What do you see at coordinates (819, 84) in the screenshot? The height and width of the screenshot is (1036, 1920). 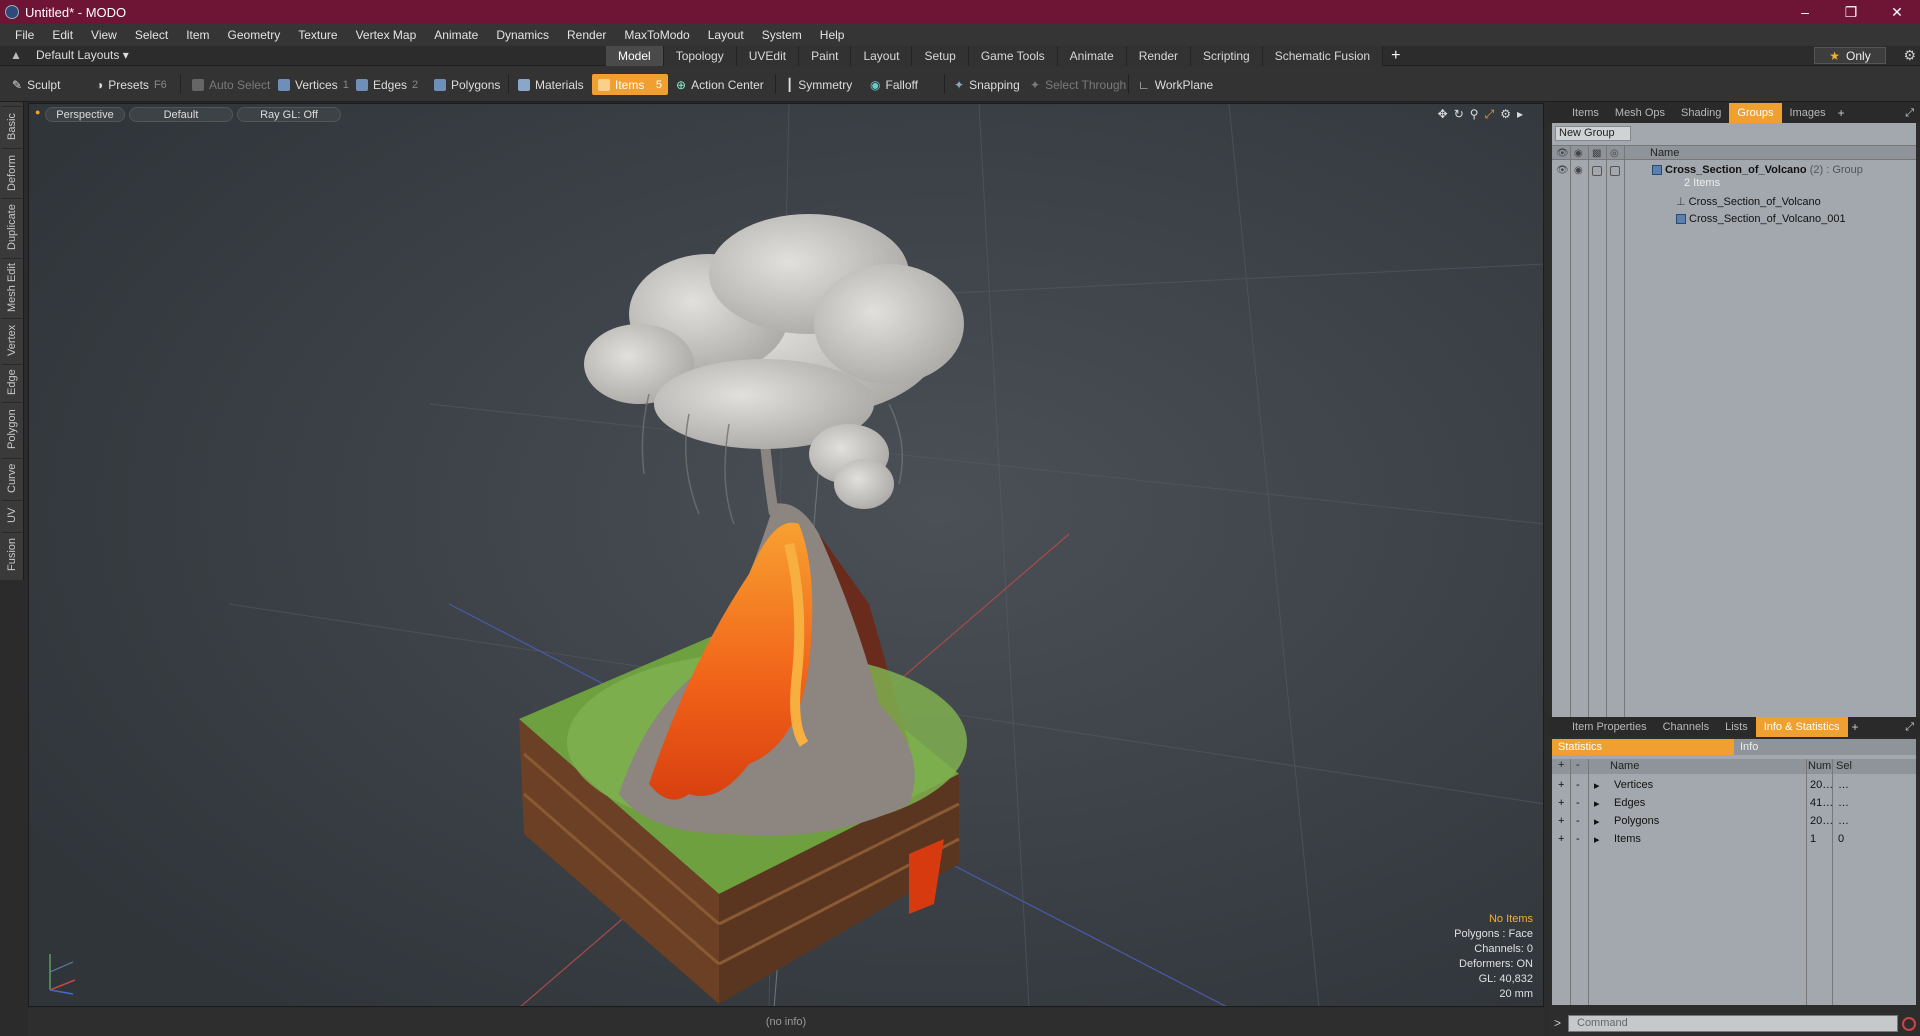 I see `symmetry-button: ┃ Symmetry` at bounding box center [819, 84].